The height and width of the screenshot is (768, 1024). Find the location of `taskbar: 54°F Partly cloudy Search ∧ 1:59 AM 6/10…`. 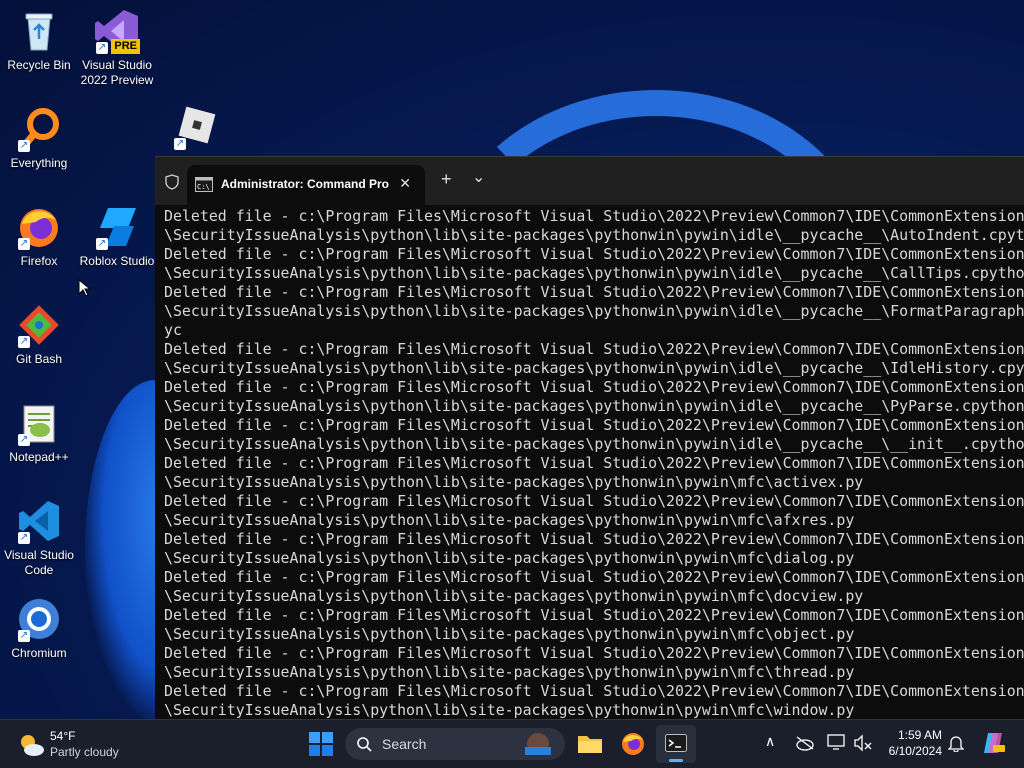

taskbar: 54°F Partly cloudy Search ∧ 1:59 AM 6/10… is located at coordinates (512, 743).